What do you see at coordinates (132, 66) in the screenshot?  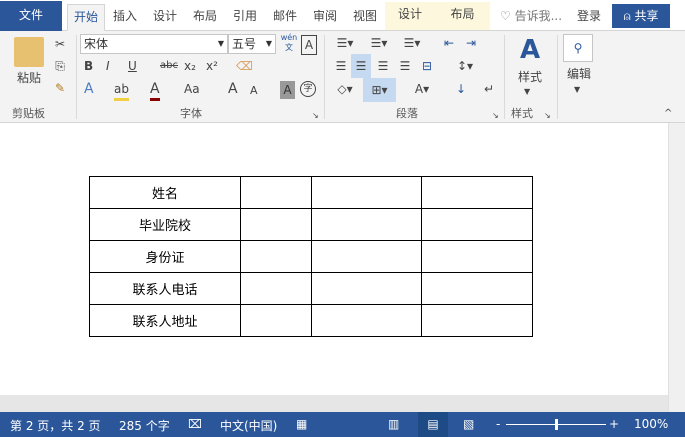 I see `underline-button: U` at bounding box center [132, 66].